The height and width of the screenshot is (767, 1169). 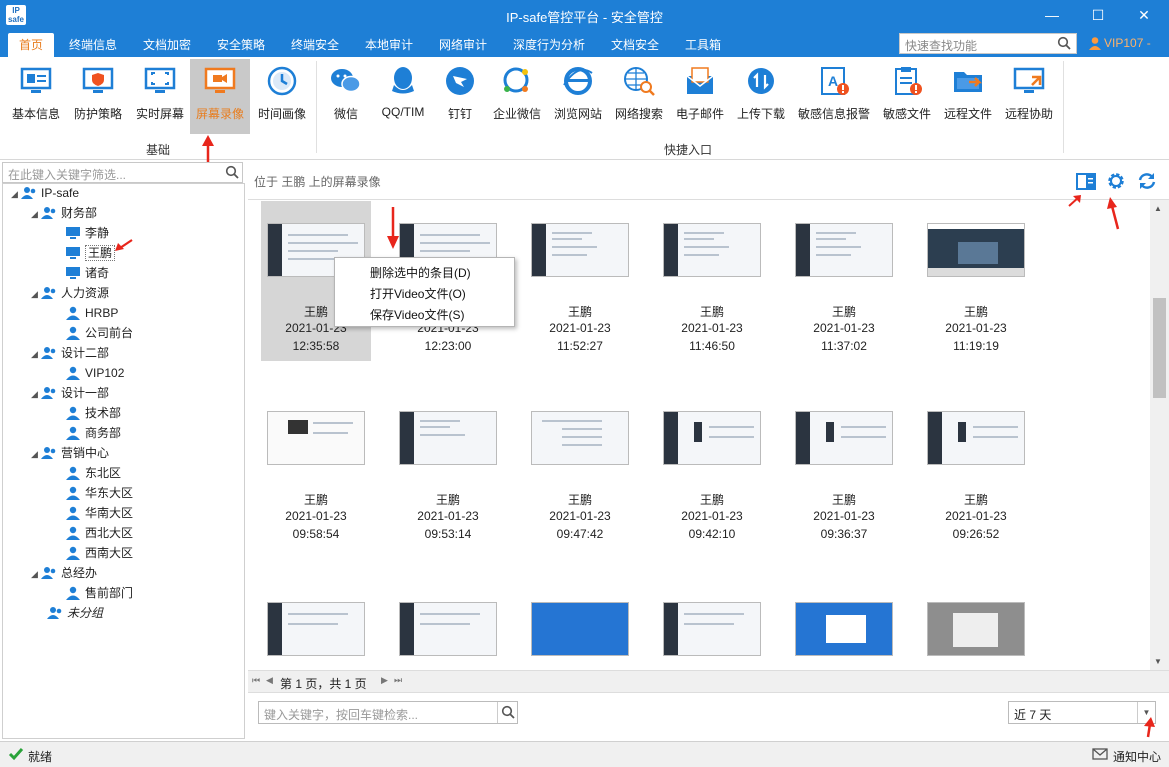 I want to click on context-delete-item: 删除选中的条目(D), so click(x=420, y=272).